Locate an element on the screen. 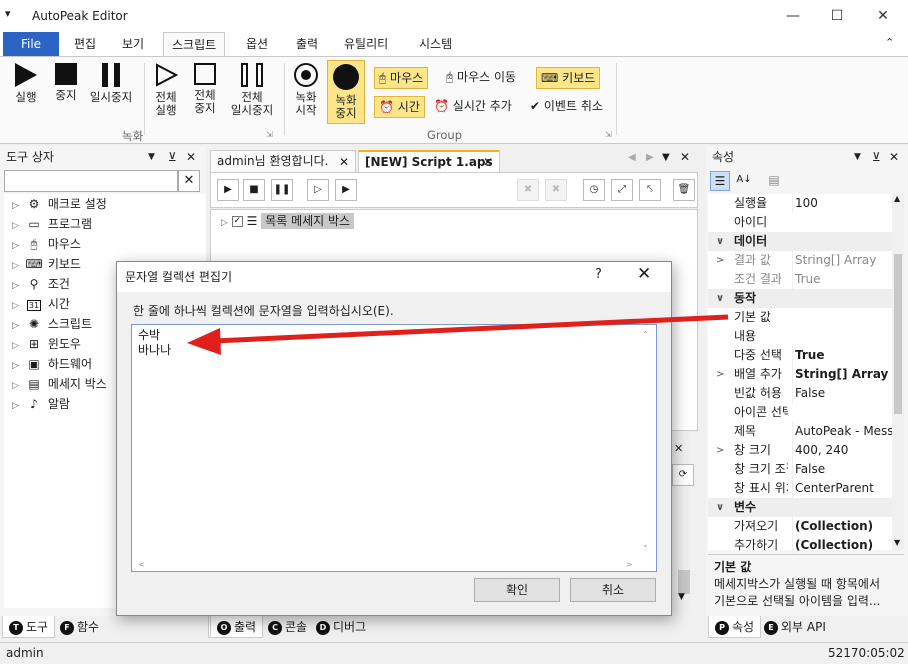  help-button: ? is located at coordinates (598, 274).